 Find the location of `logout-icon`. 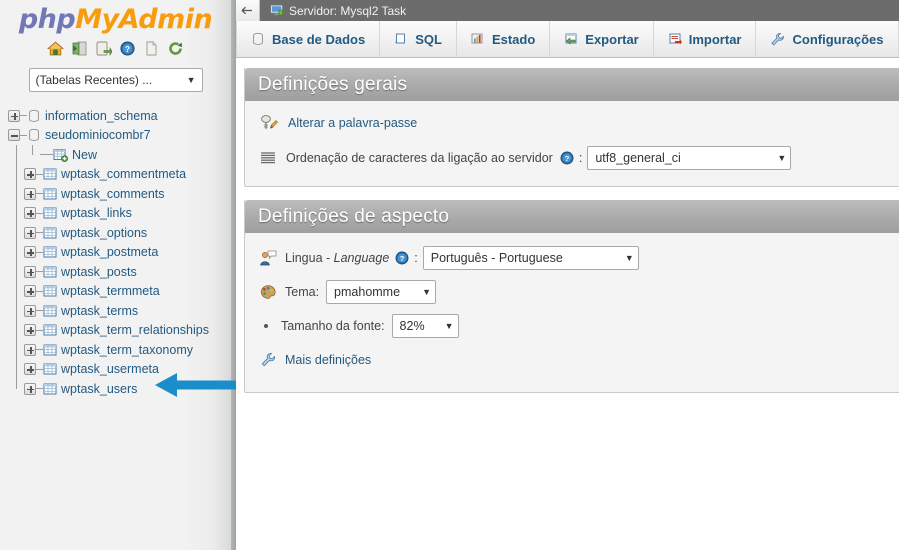

logout-icon is located at coordinates (79, 48).